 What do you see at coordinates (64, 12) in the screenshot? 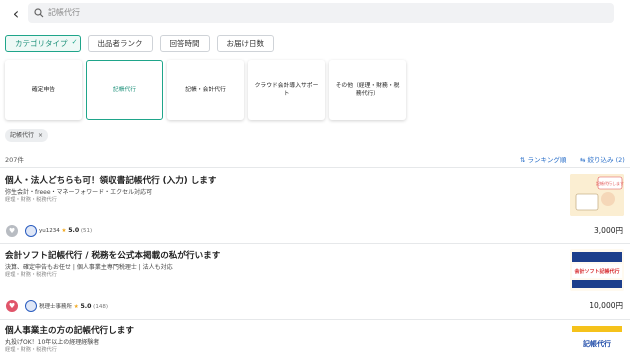
I see `search-query: 記帳代行` at bounding box center [64, 12].